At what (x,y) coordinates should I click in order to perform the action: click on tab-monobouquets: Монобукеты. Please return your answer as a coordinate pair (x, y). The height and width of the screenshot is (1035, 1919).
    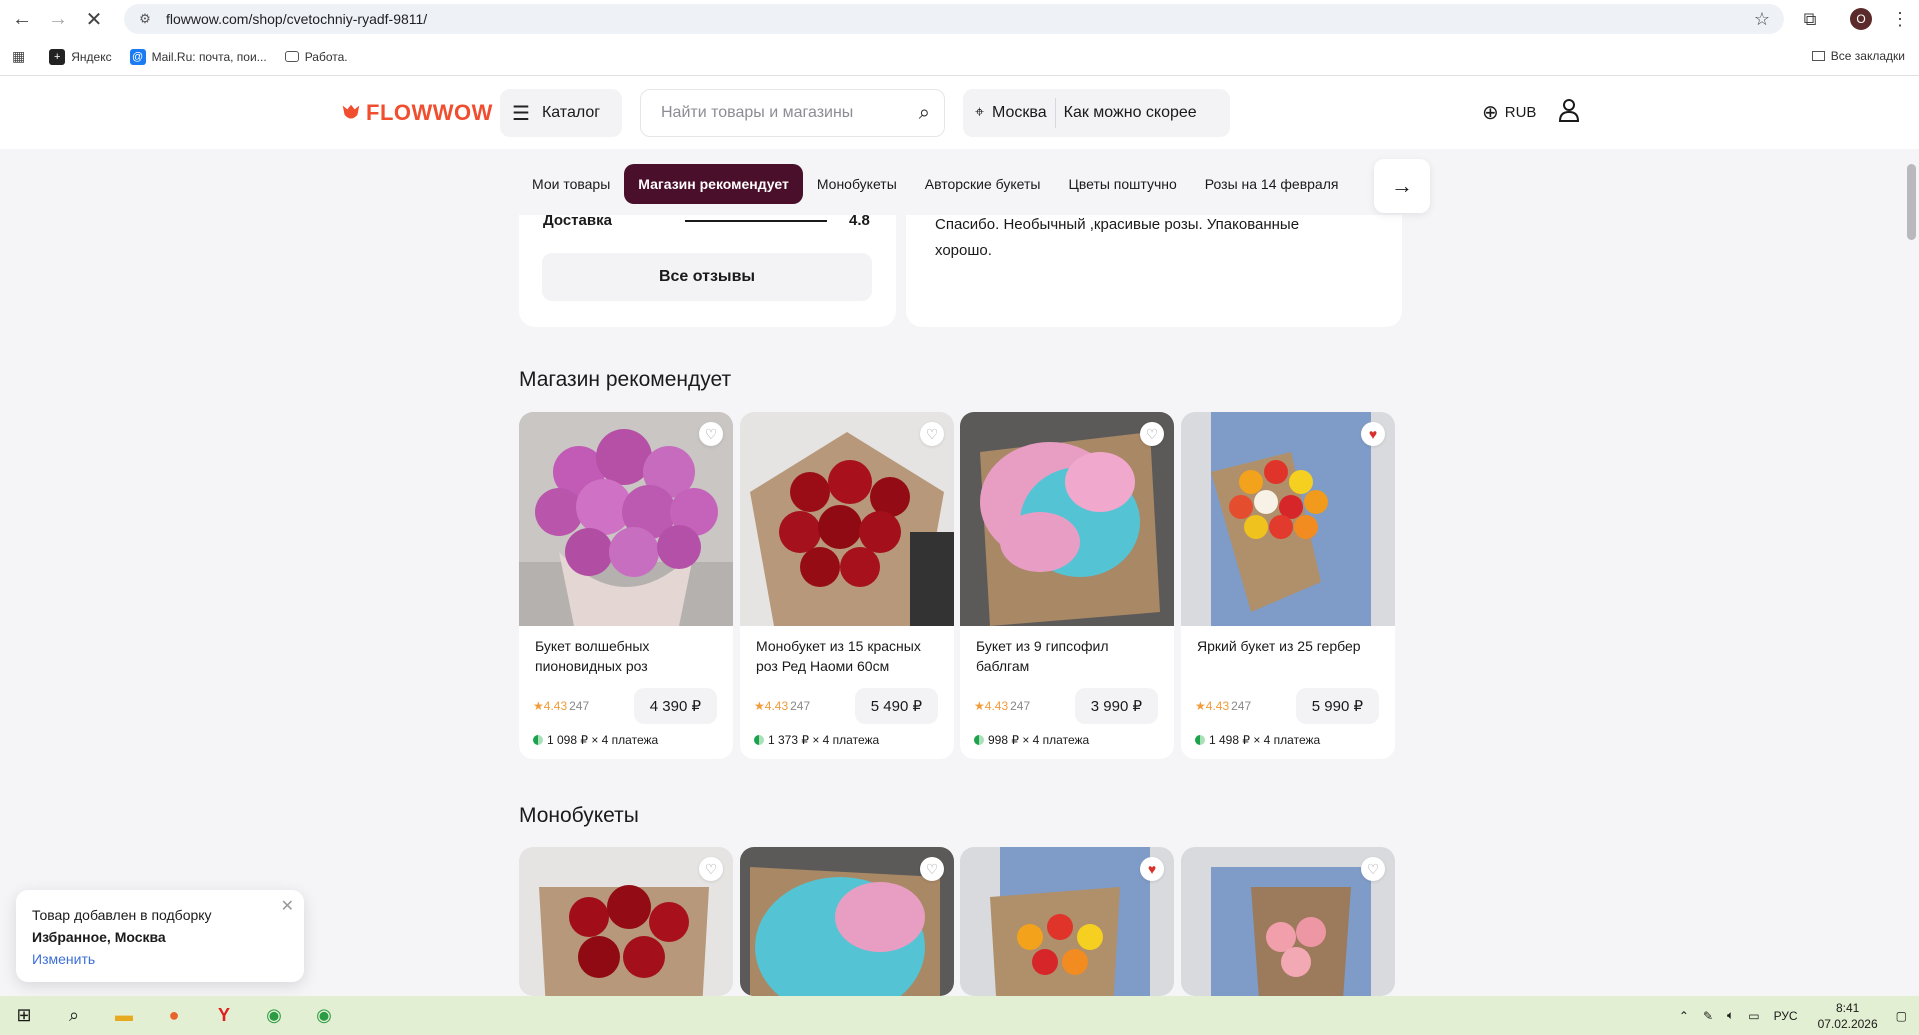
    Looking at the image, I should click on (857, 184).